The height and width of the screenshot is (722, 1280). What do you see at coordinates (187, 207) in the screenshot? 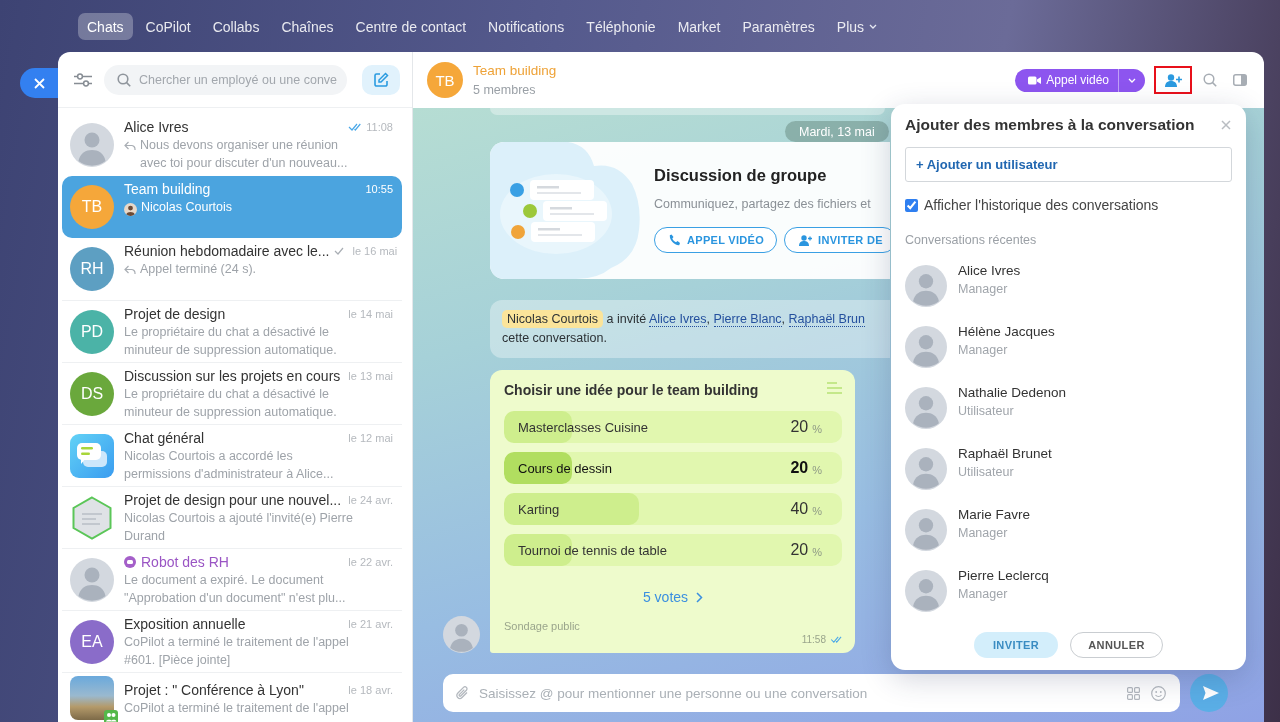
I see `chat-preview: Nicolas Courtois` at bounding box center [187, 207].